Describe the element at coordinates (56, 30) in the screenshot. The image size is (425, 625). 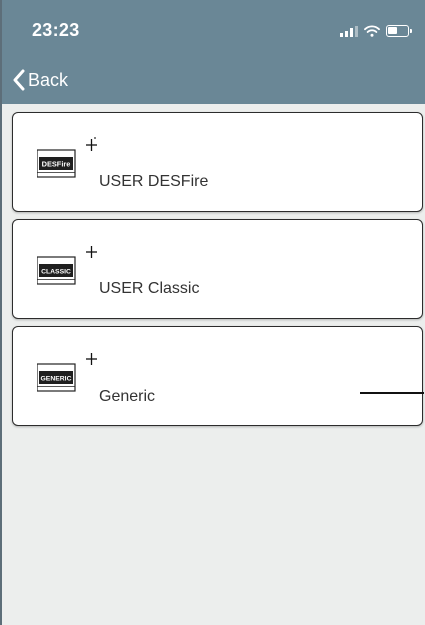
I see `status-time: 23:23` at that location.